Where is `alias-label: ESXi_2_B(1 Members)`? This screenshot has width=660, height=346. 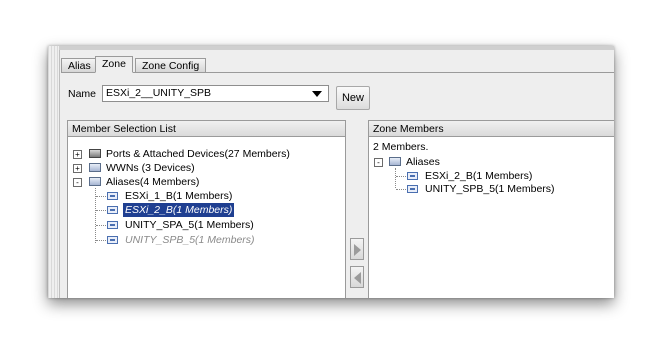
alias-label: ESXi_2_B(1 Members) is located at coordinates (179, 210).